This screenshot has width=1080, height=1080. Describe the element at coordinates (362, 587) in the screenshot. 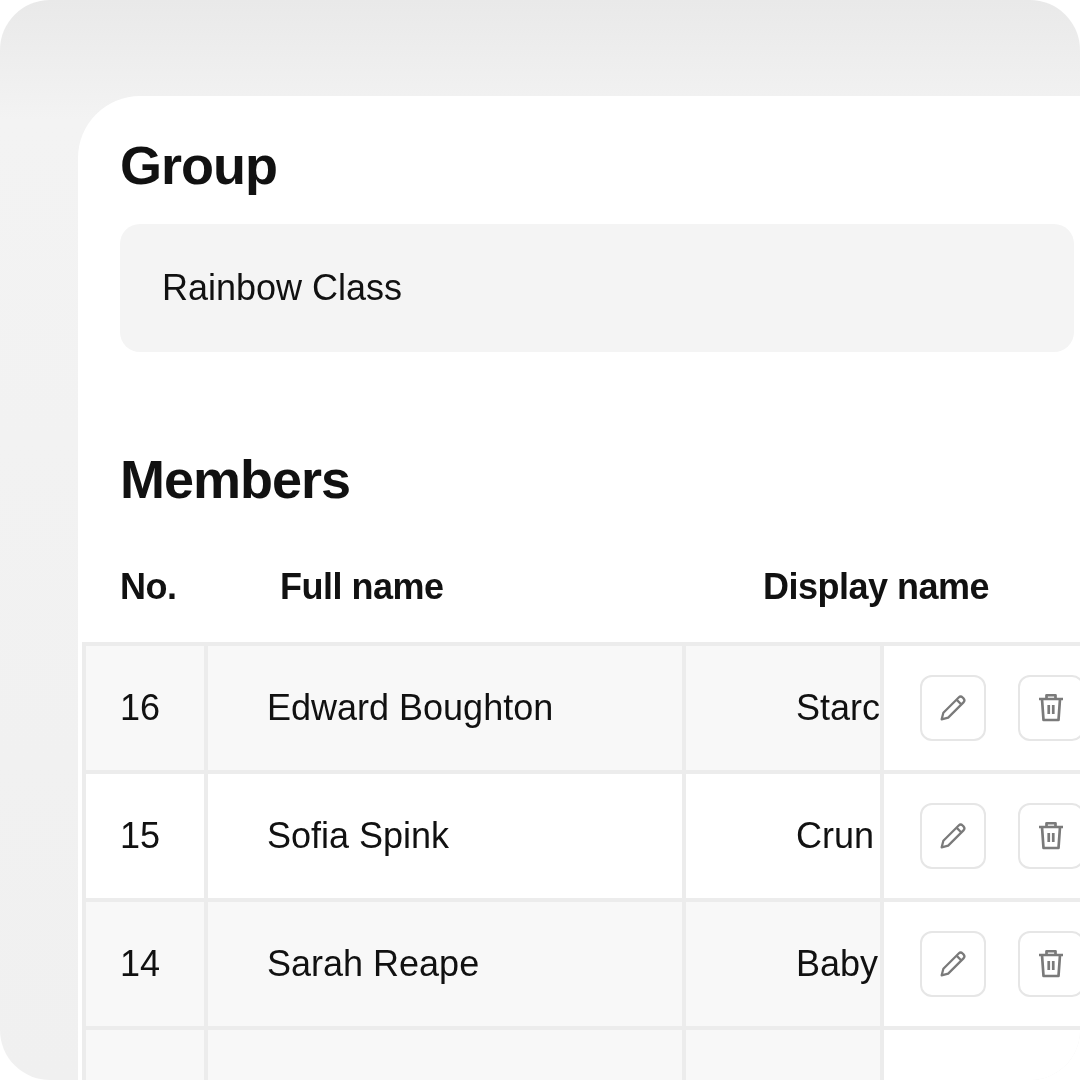

I see `column-header: Full name` at that location.